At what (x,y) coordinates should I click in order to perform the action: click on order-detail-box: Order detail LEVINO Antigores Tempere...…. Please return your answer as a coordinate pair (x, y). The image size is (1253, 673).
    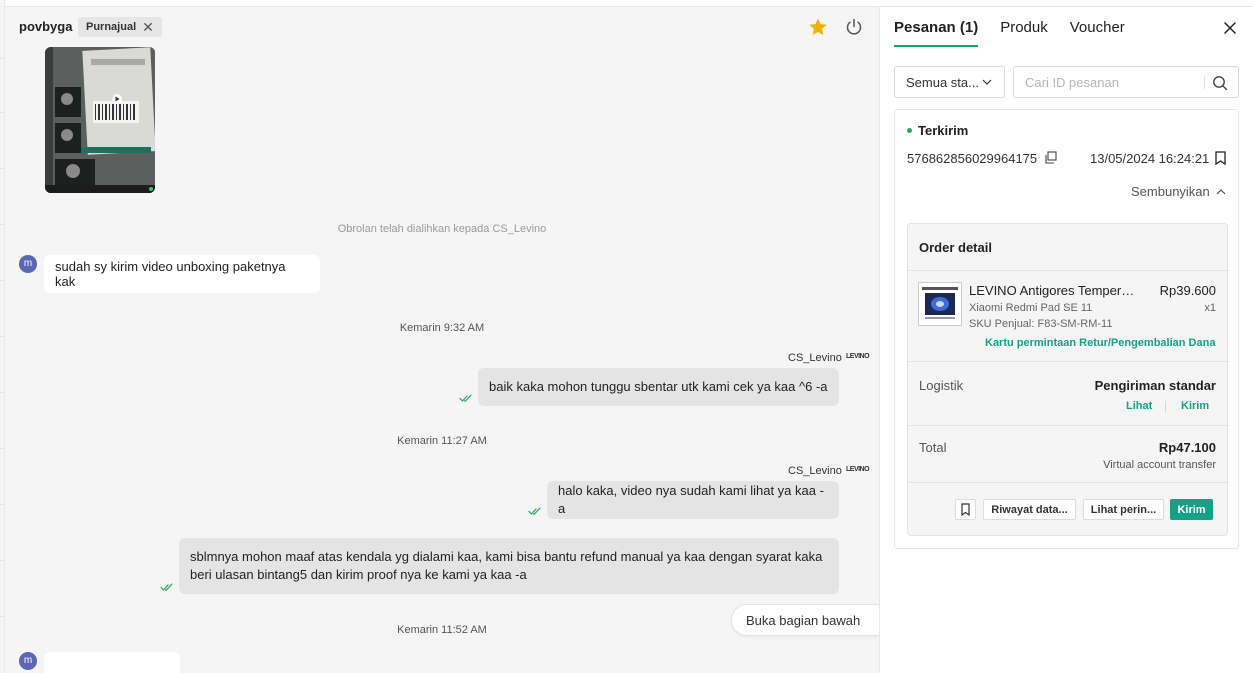
    Looking at the image, I should click on (1068, 379).